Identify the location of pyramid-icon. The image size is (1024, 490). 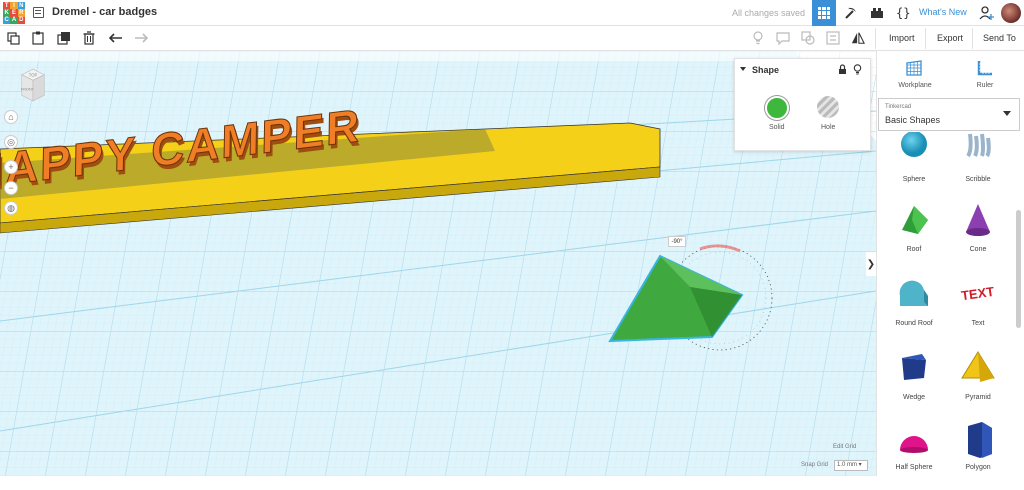
(978, 366).